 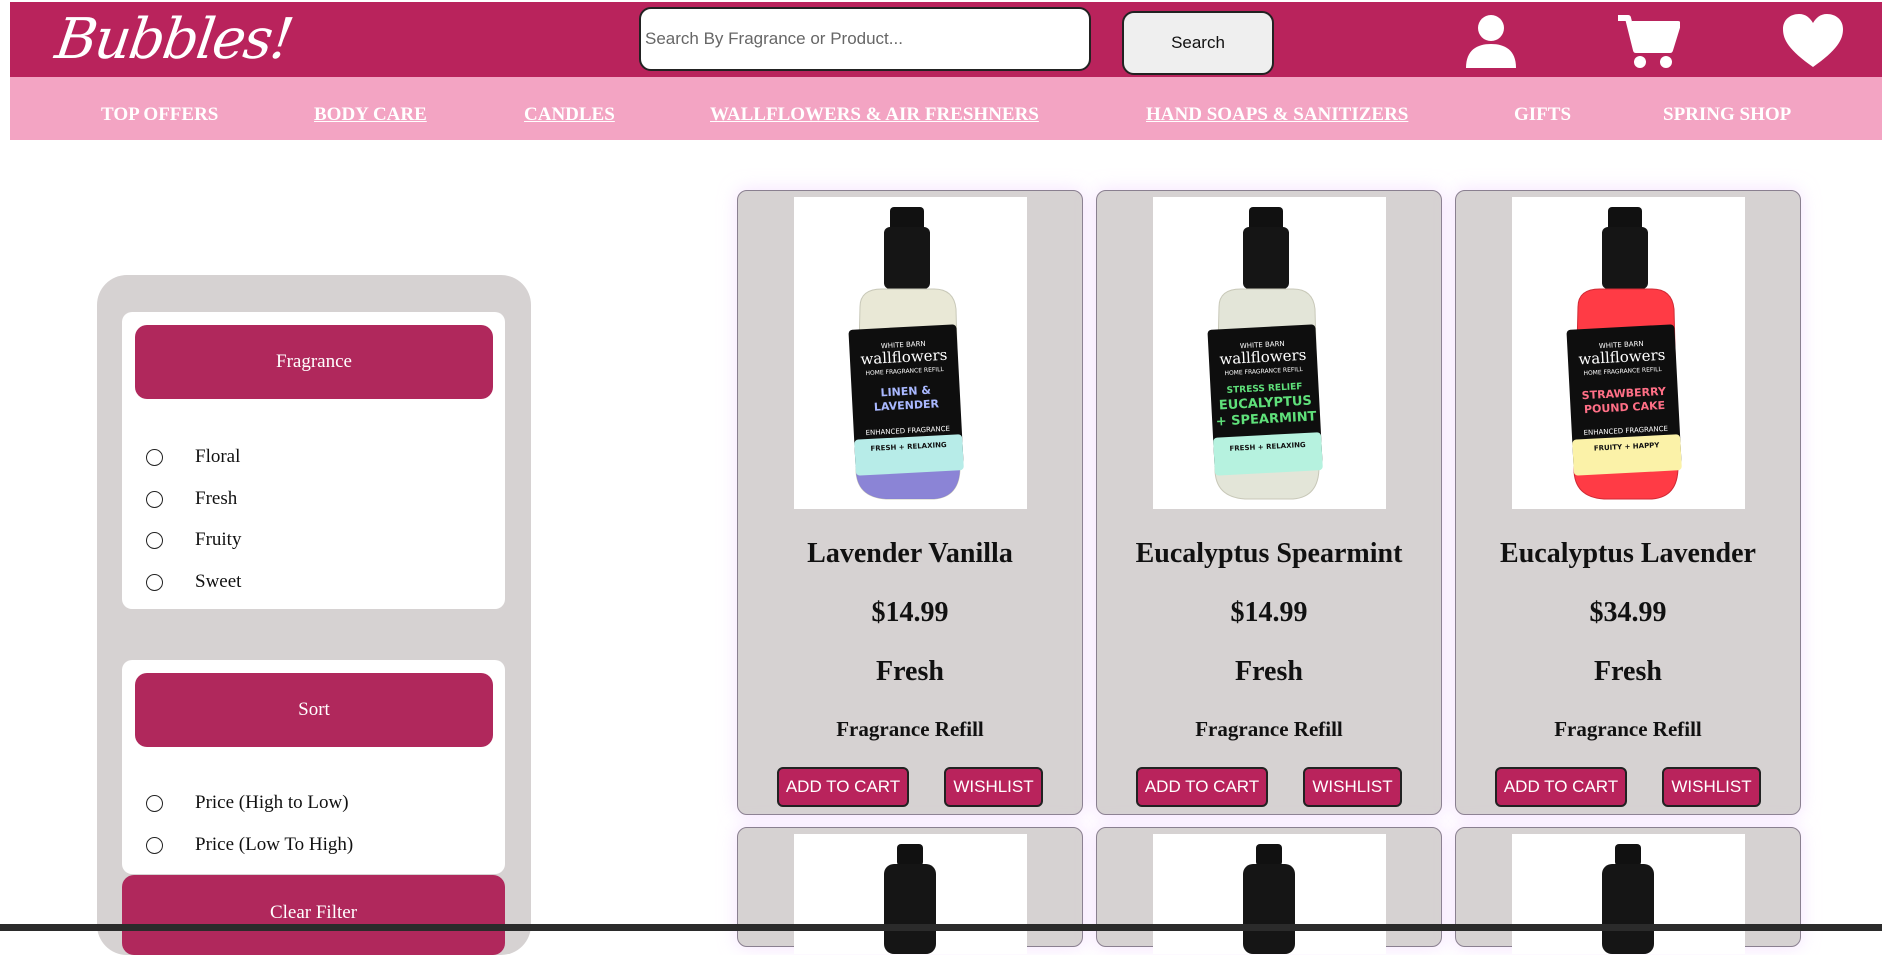 What do you see at coordinates (313, 460) in the screenshot?
I see `fragrance-filter-panel: Fragrance Floral Fresh Fruity Sweet` at bounding box center [313, 460].